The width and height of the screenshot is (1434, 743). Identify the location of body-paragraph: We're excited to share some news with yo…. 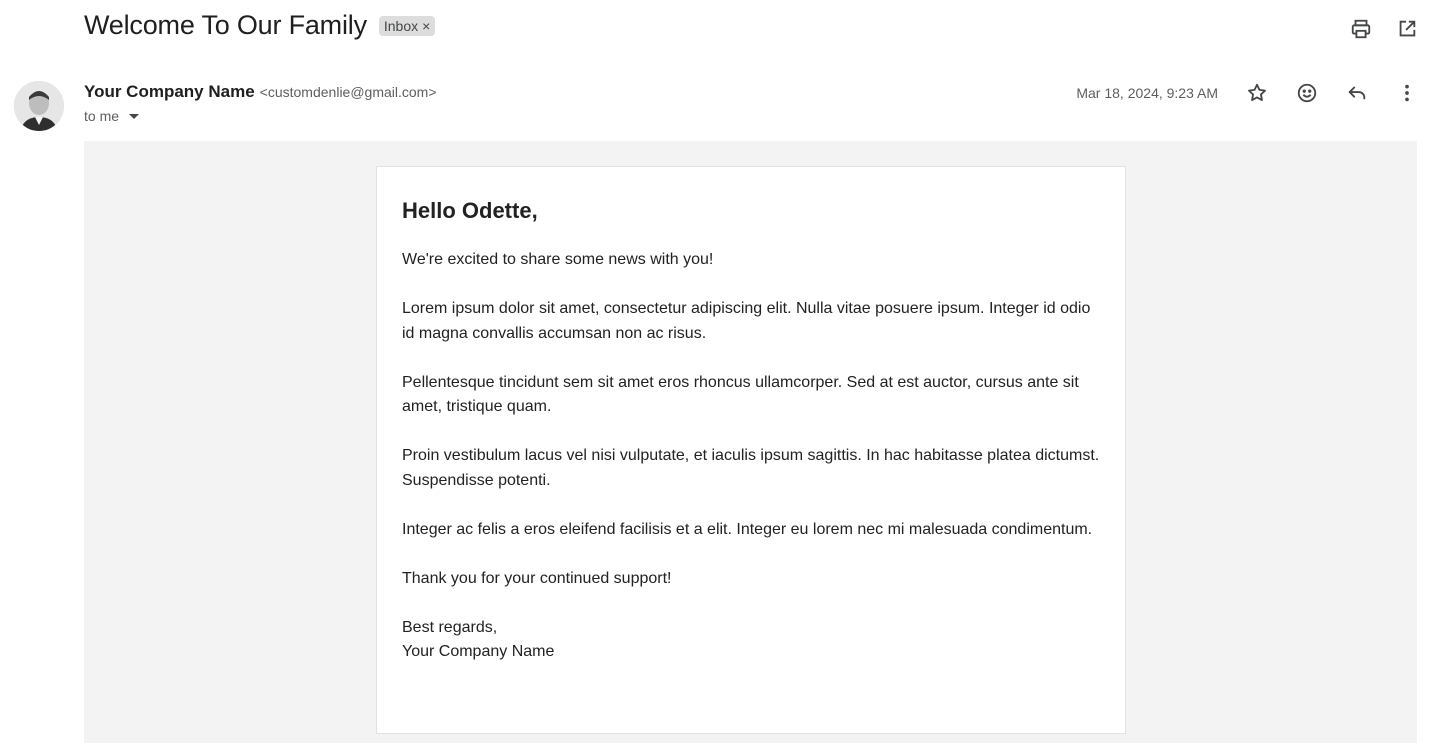
(558, 259).